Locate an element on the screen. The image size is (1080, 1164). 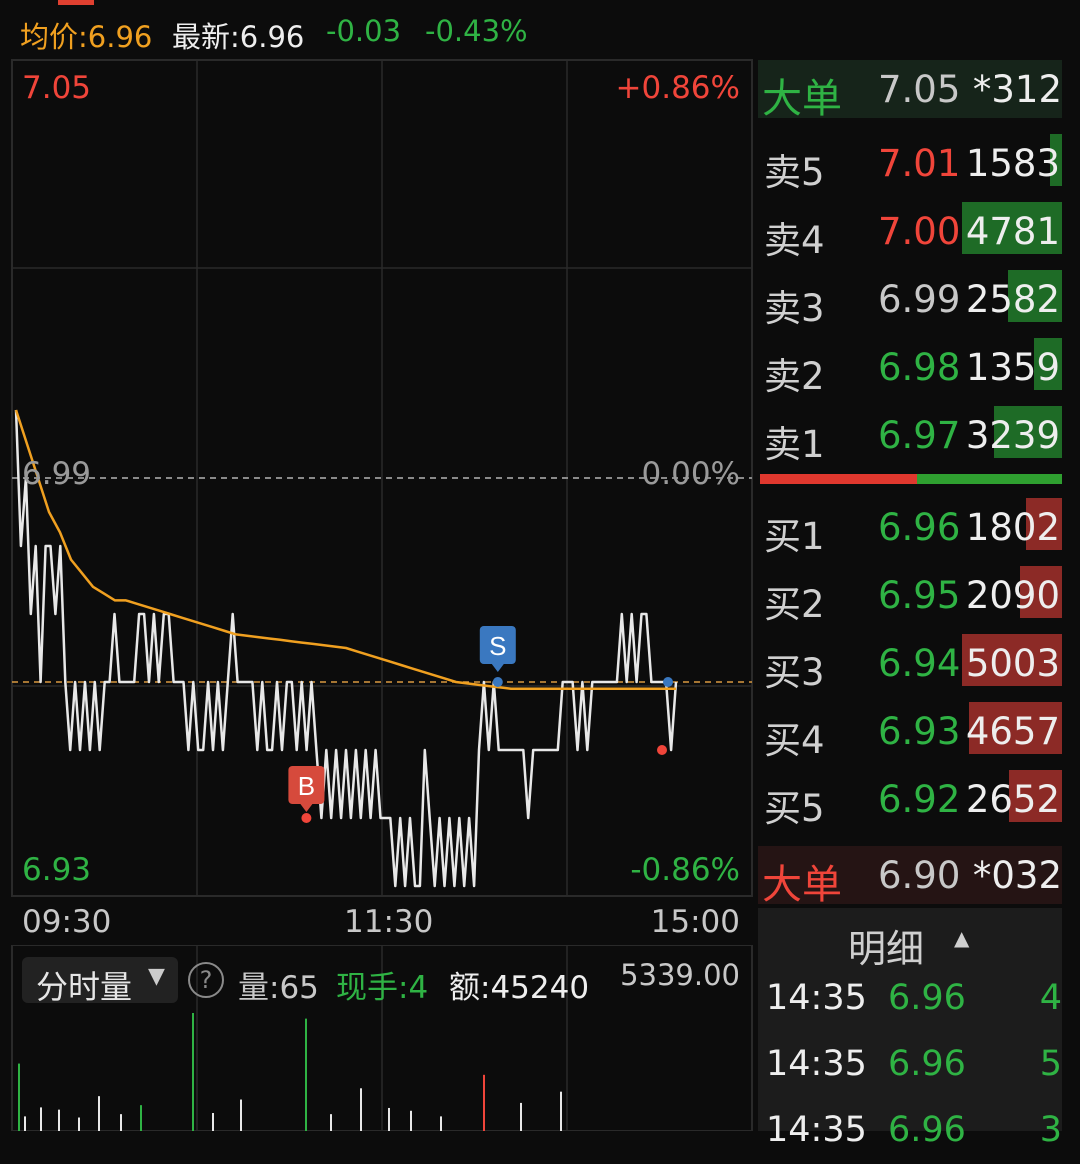
big-buy-price: 6.90 is located at coordinates (919, 875).